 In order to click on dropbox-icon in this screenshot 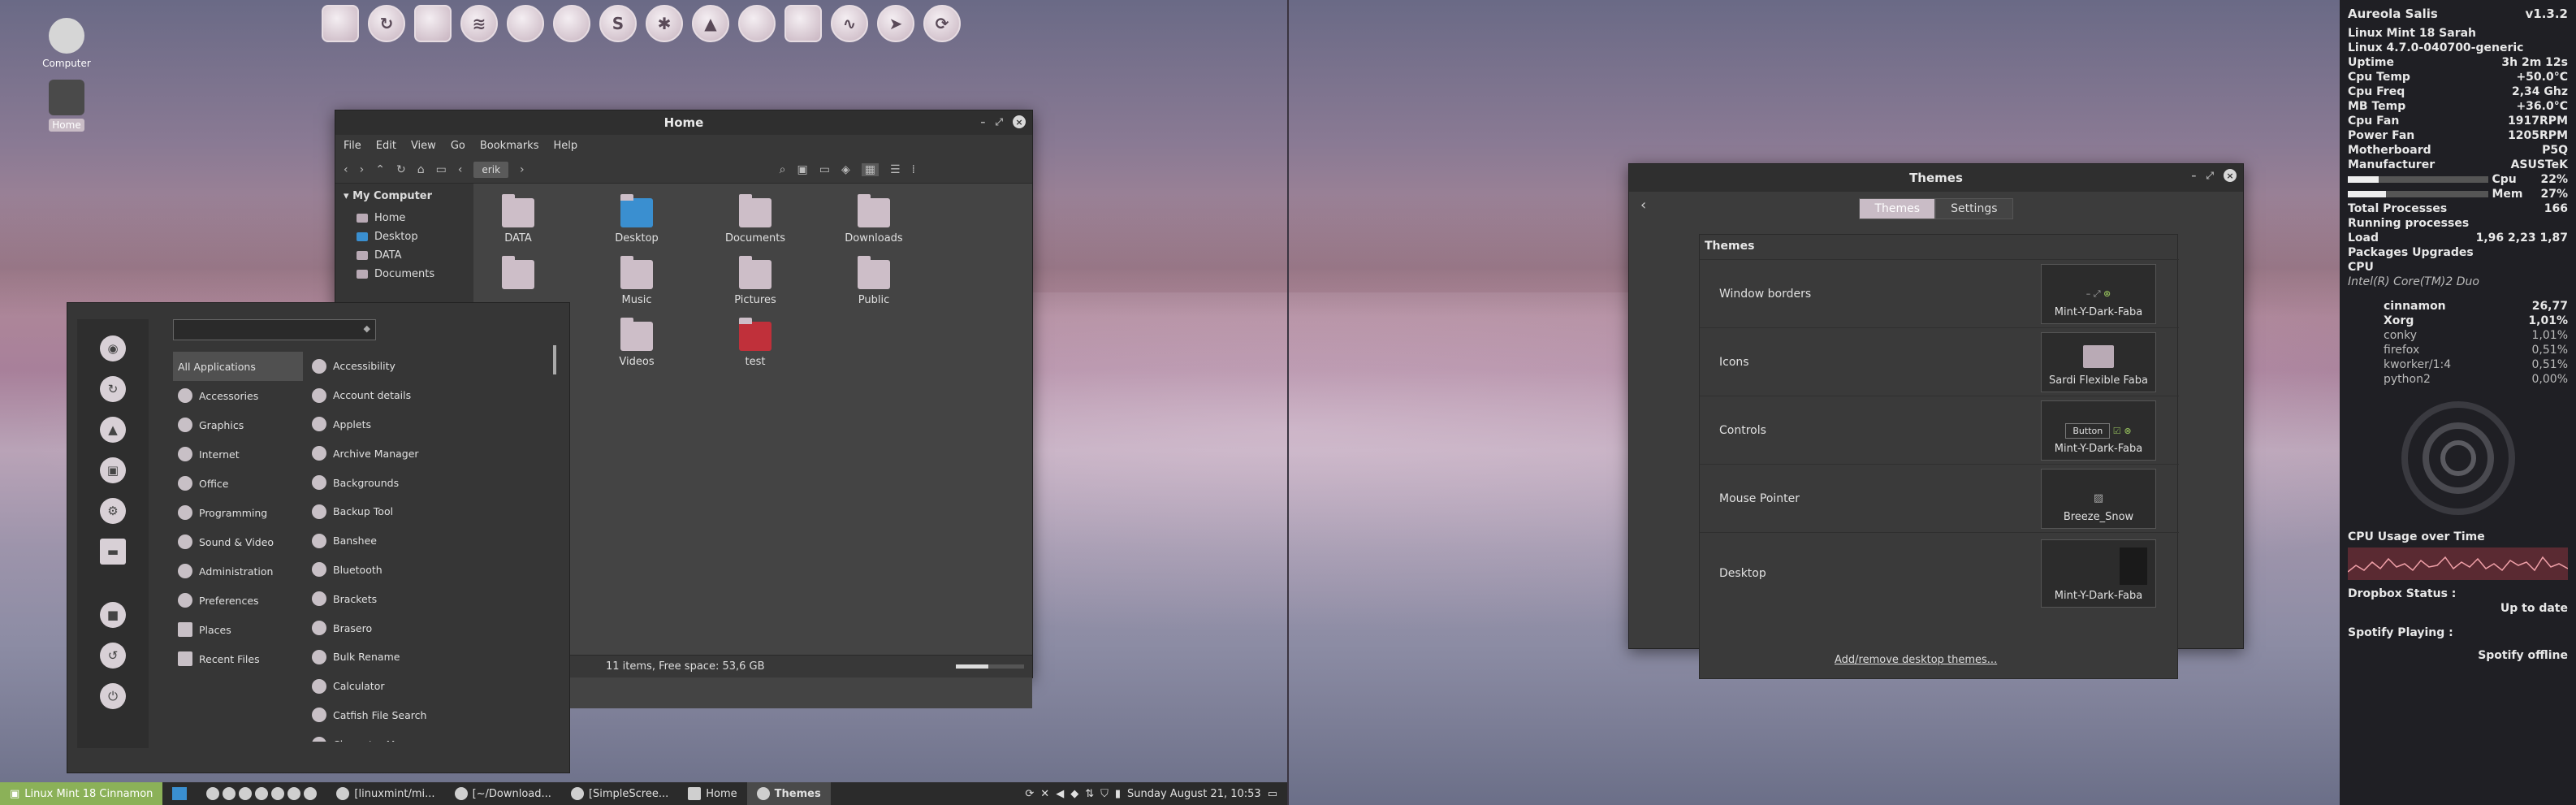, I will do `click(757, 23)`.